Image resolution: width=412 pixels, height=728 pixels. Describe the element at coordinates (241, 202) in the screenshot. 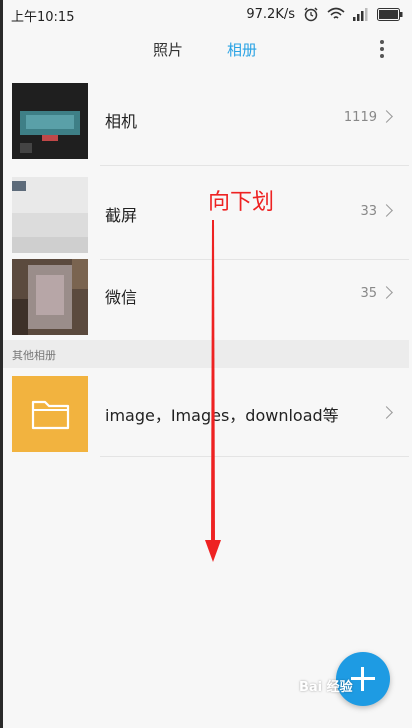

I see `annotation-text: 向下划` at that location.